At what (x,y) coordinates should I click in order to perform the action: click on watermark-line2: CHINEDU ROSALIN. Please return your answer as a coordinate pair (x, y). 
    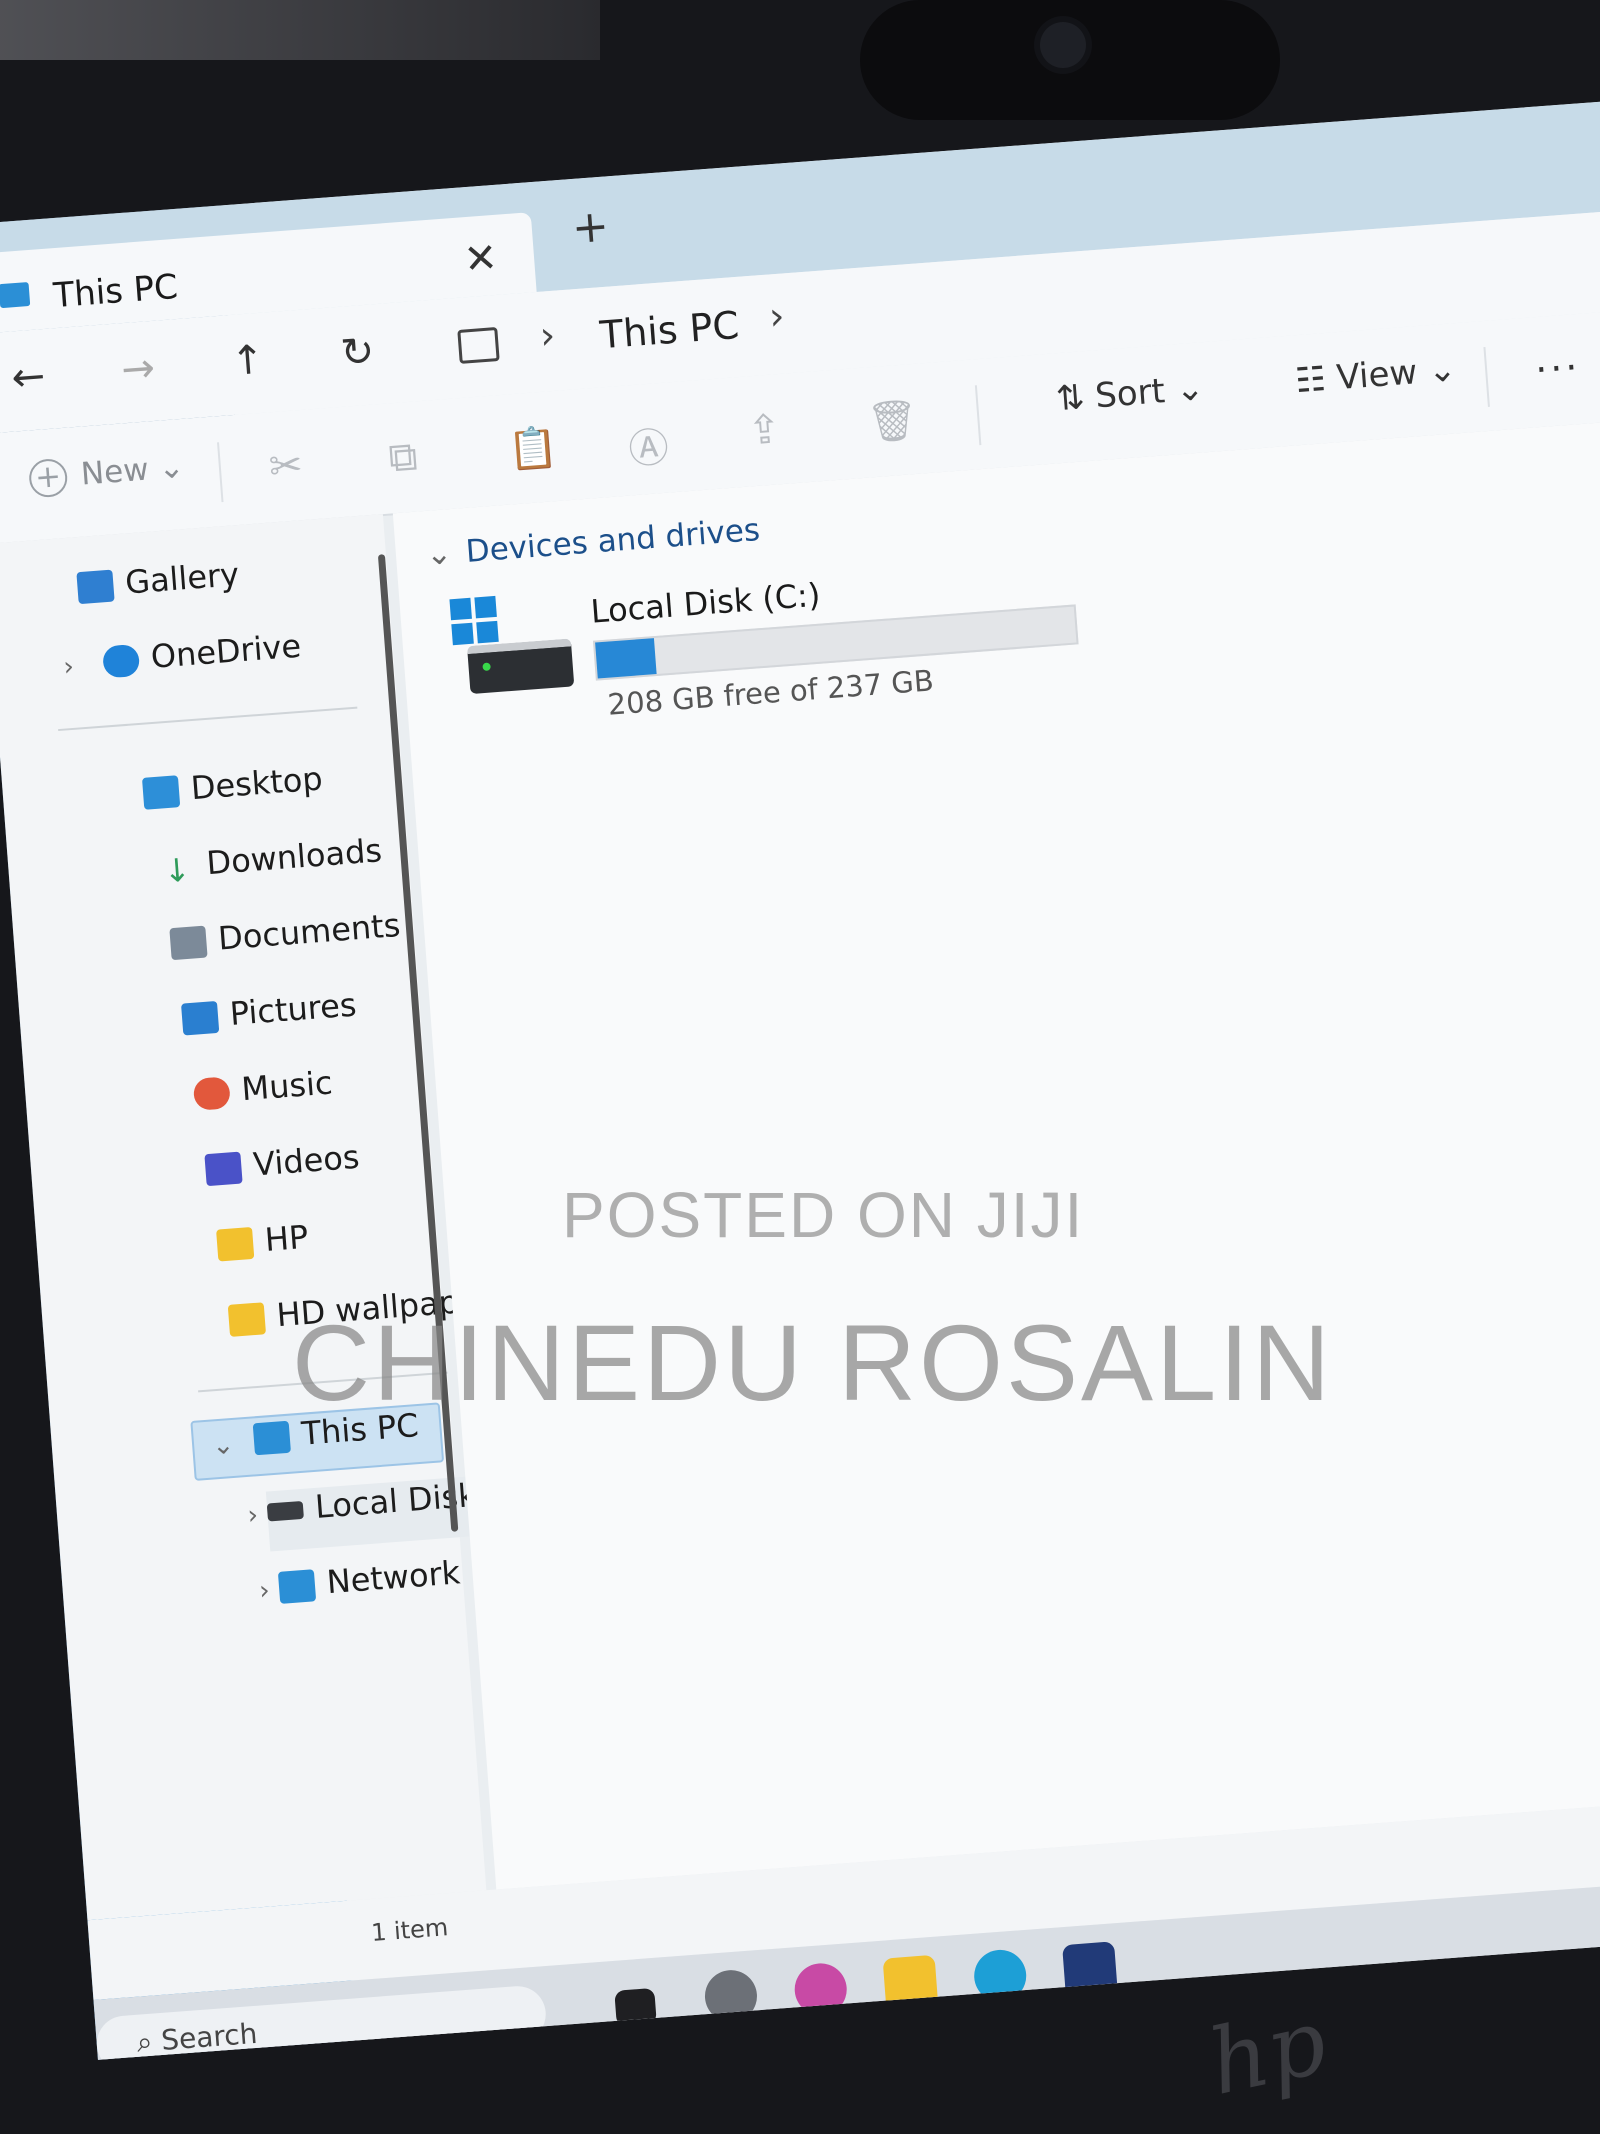
    Looking at the image, I should click on (813, 1362).